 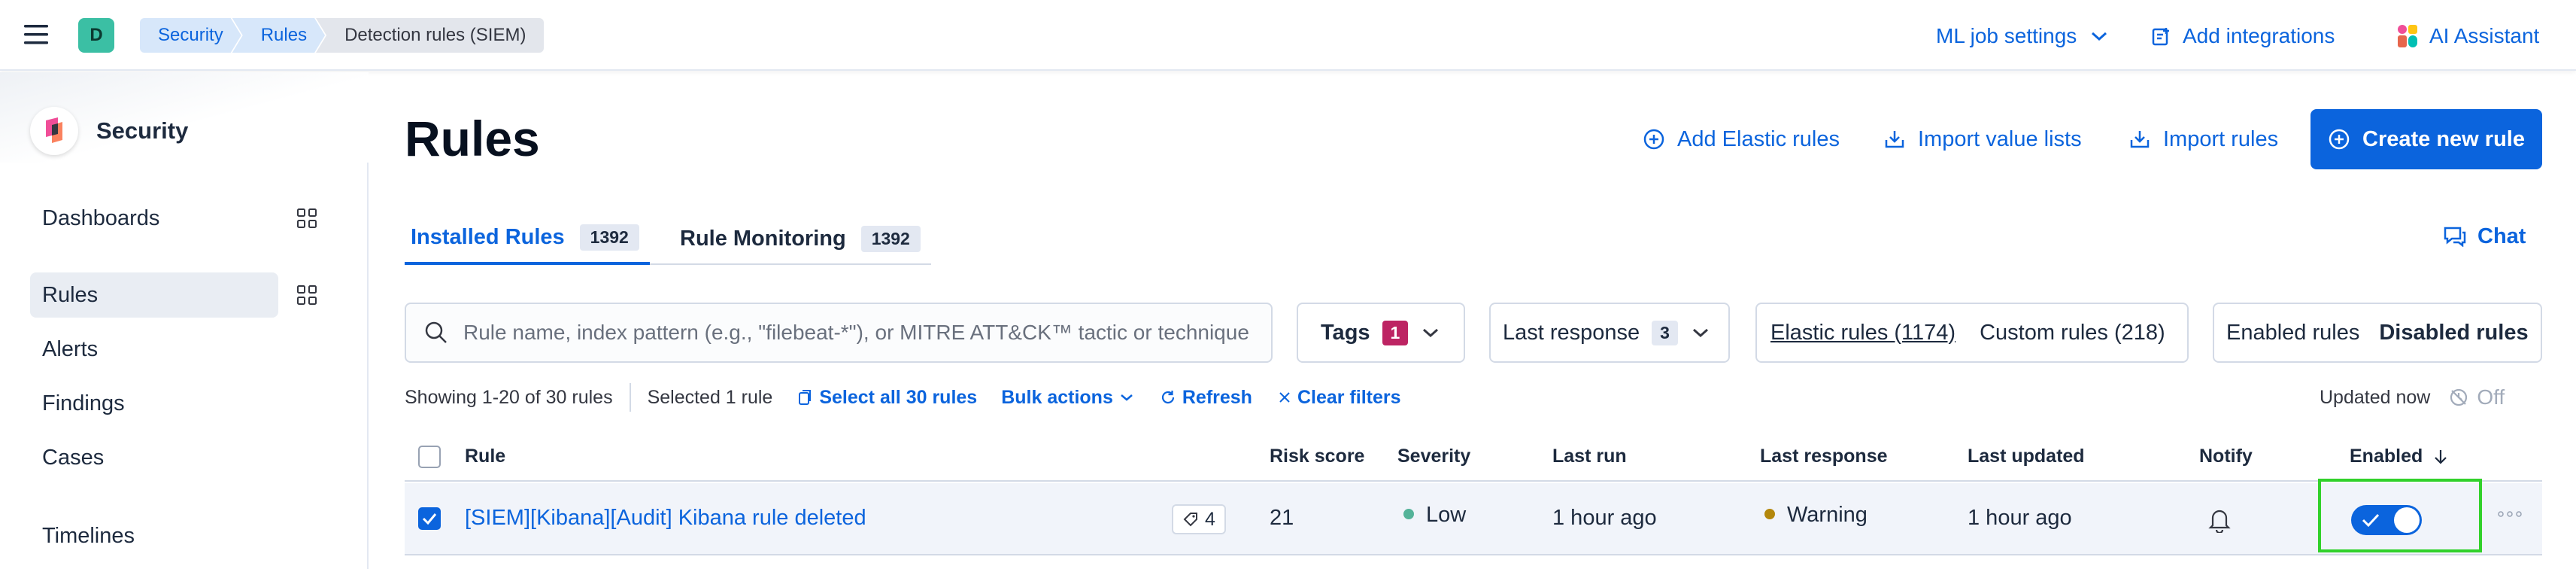 I want to click on custom-rules-filter-button: Custom rules (218), so click(x=2072, y=333).